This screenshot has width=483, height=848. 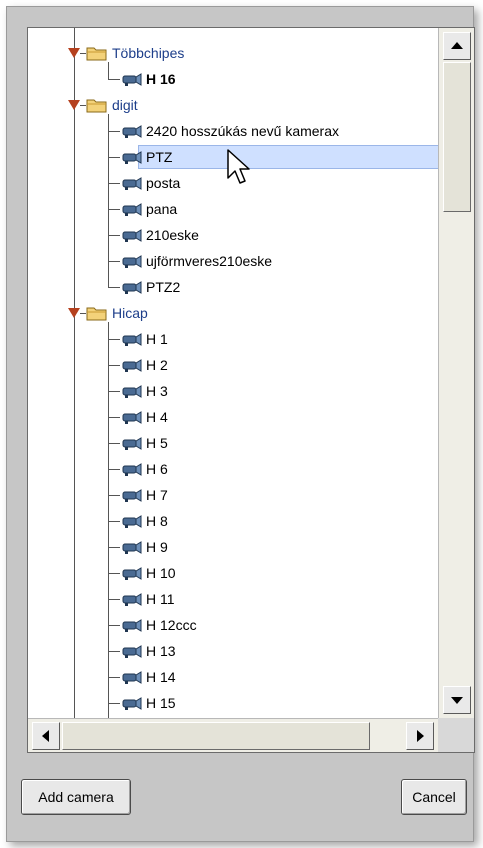 I want to click on tree-camera-item: H 3, so click(x=233, y=391).